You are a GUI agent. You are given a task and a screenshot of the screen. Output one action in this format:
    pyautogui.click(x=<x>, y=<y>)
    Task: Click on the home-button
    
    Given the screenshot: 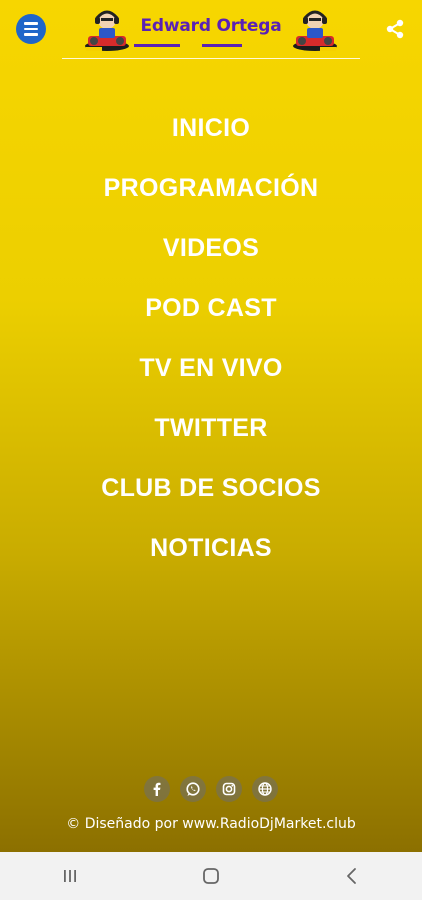 What is the action you would take?
    pyautogui.click(x=211, y=876)
    